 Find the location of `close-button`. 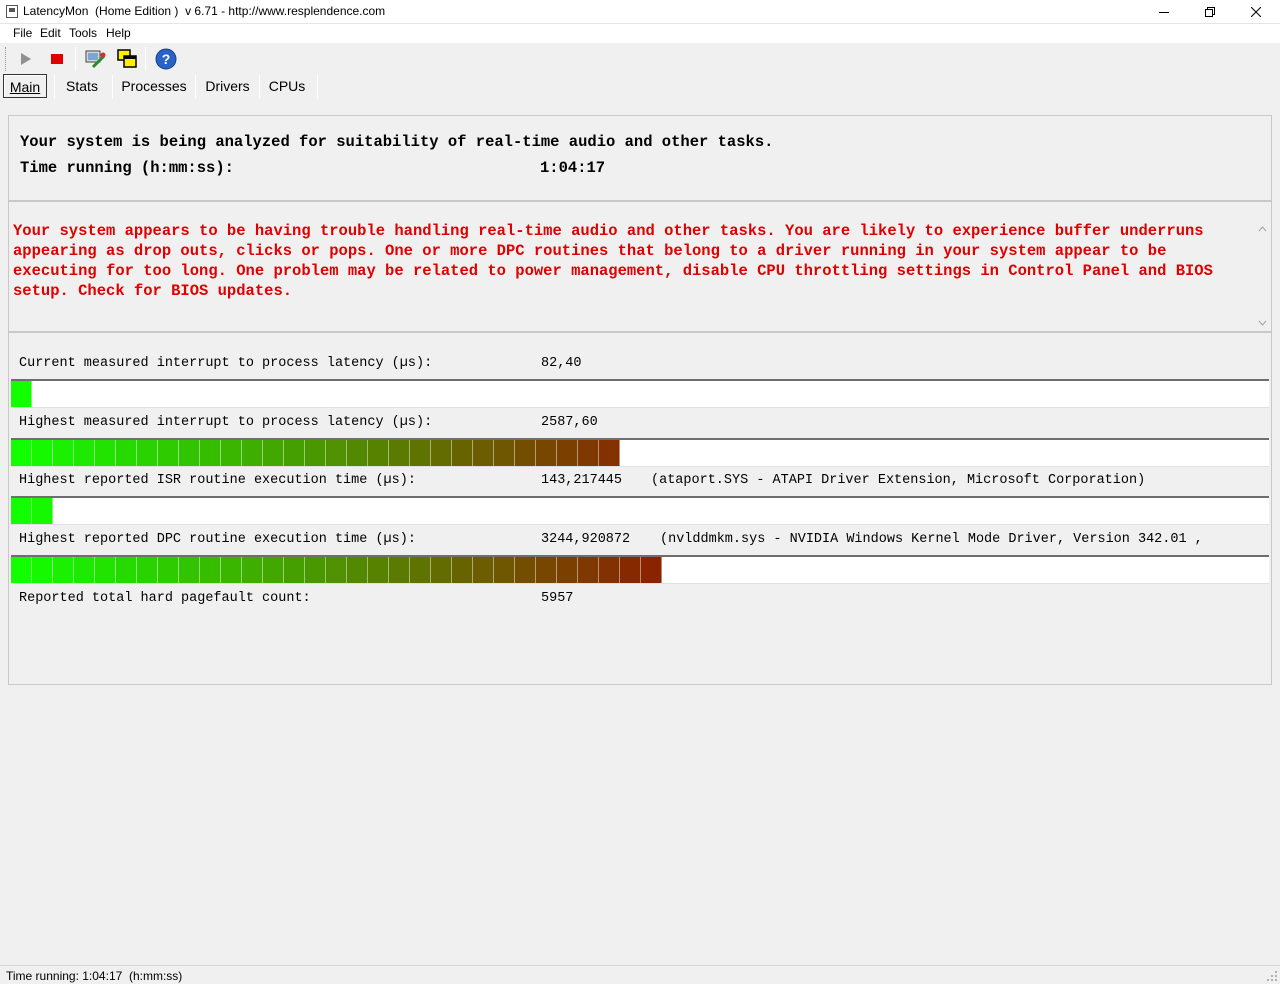

close-button is located at coordinates (1256, 11).